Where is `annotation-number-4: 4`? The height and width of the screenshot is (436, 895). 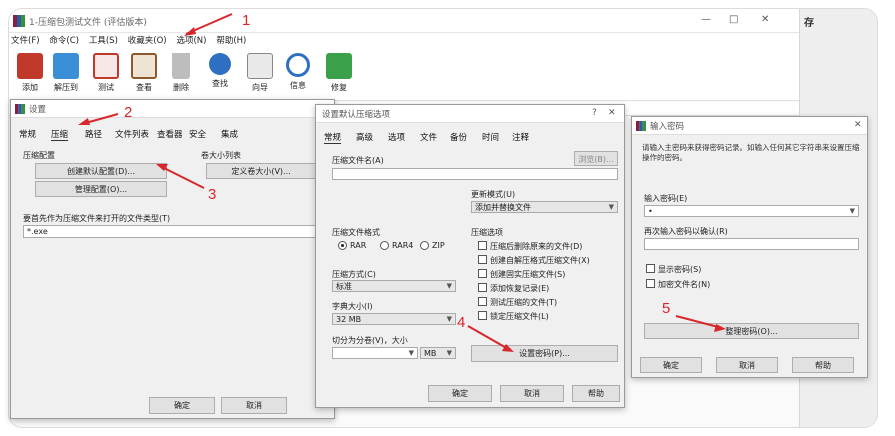 annotation-number-4: 4 is located at coordinates (461, 322).